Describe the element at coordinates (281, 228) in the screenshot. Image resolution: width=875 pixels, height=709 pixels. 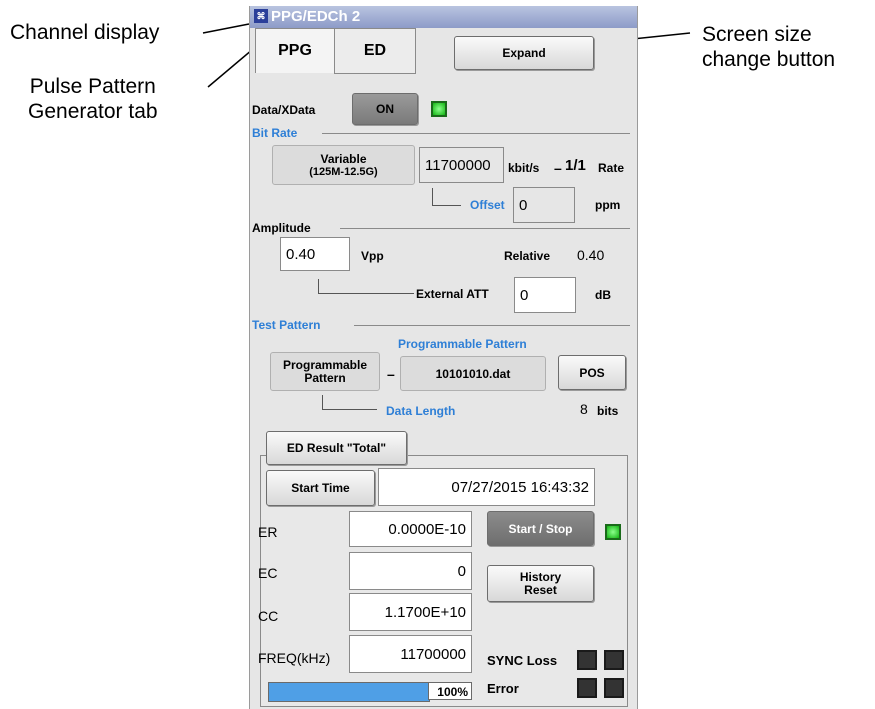
I see `amplitude-section-title: Amplitude` at that location.